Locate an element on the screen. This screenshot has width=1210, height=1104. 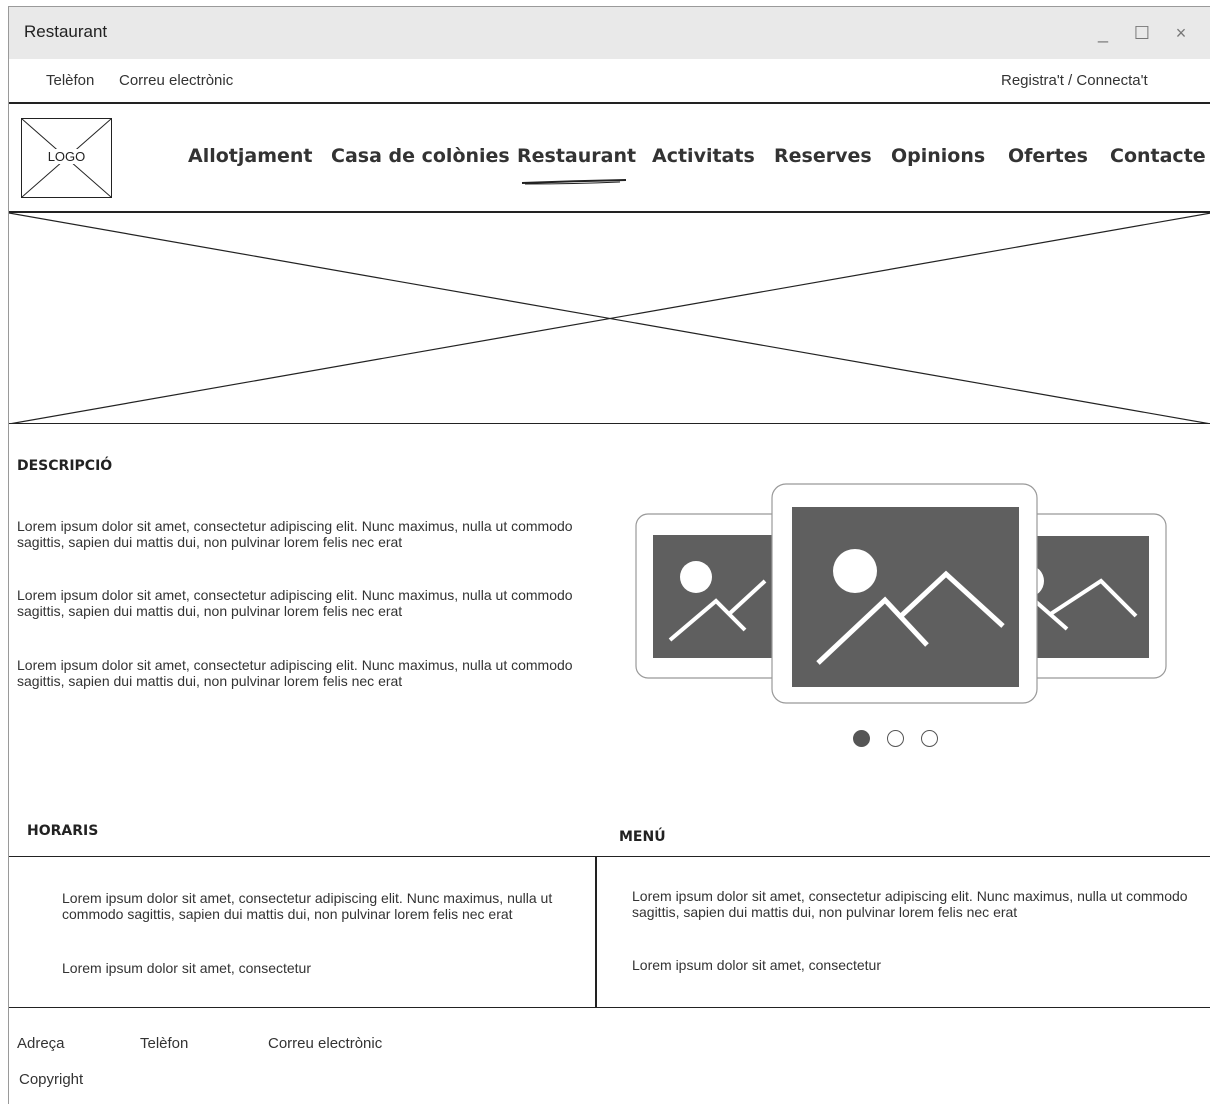
image-carousel is located at coordinates (901, 618).